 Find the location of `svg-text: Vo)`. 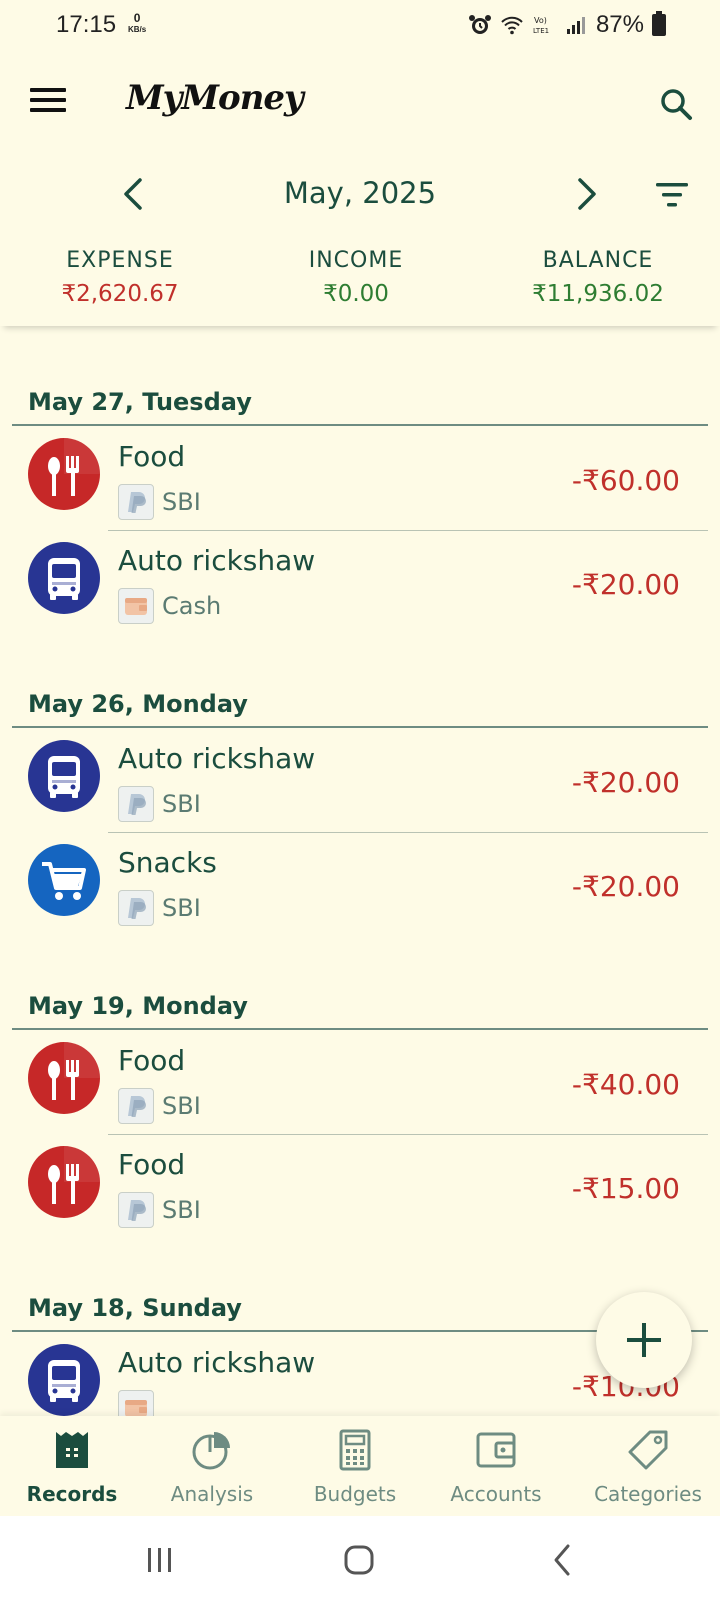

svg-text: Vo) is located at coordinates (540, 20).